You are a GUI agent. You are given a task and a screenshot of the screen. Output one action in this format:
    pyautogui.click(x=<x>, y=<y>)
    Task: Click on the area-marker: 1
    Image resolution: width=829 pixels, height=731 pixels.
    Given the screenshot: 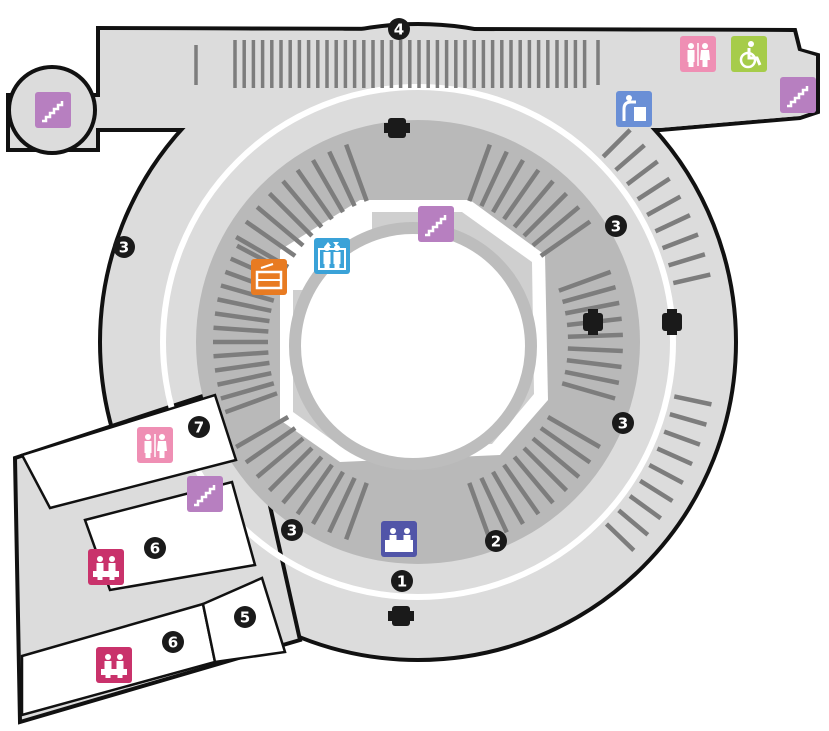 What is the action you would take?
    pyautogui.click(x=402, y=581)
    